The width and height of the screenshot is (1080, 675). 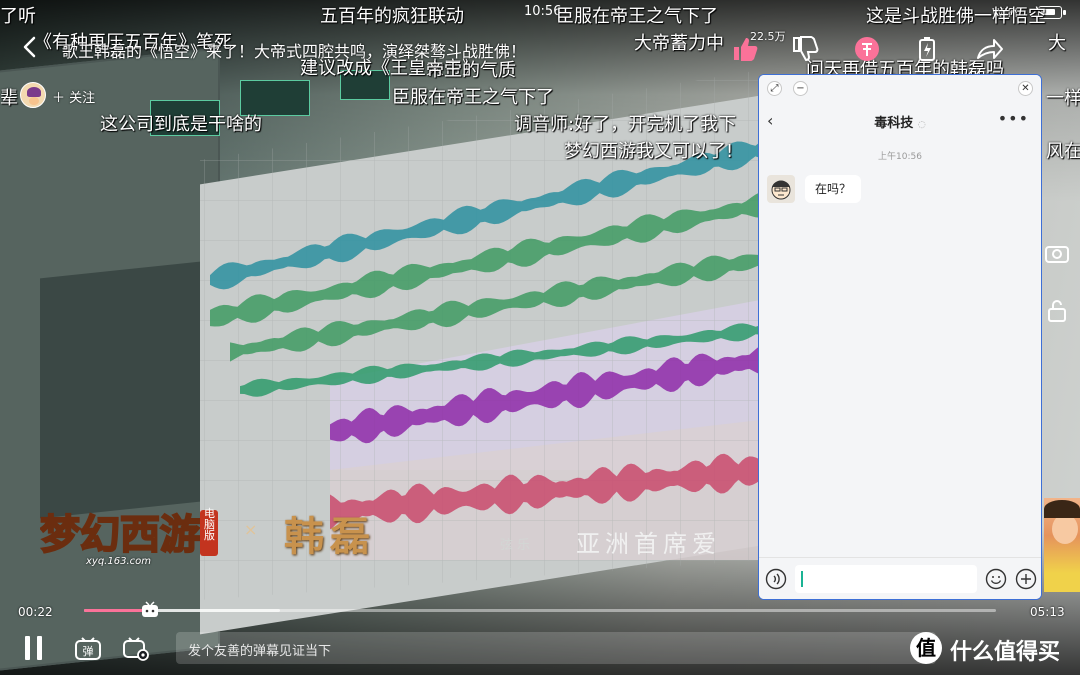 I want to click on chat-header: ‹ 毒科技 ◌ •••, so click(x=900, y=120).